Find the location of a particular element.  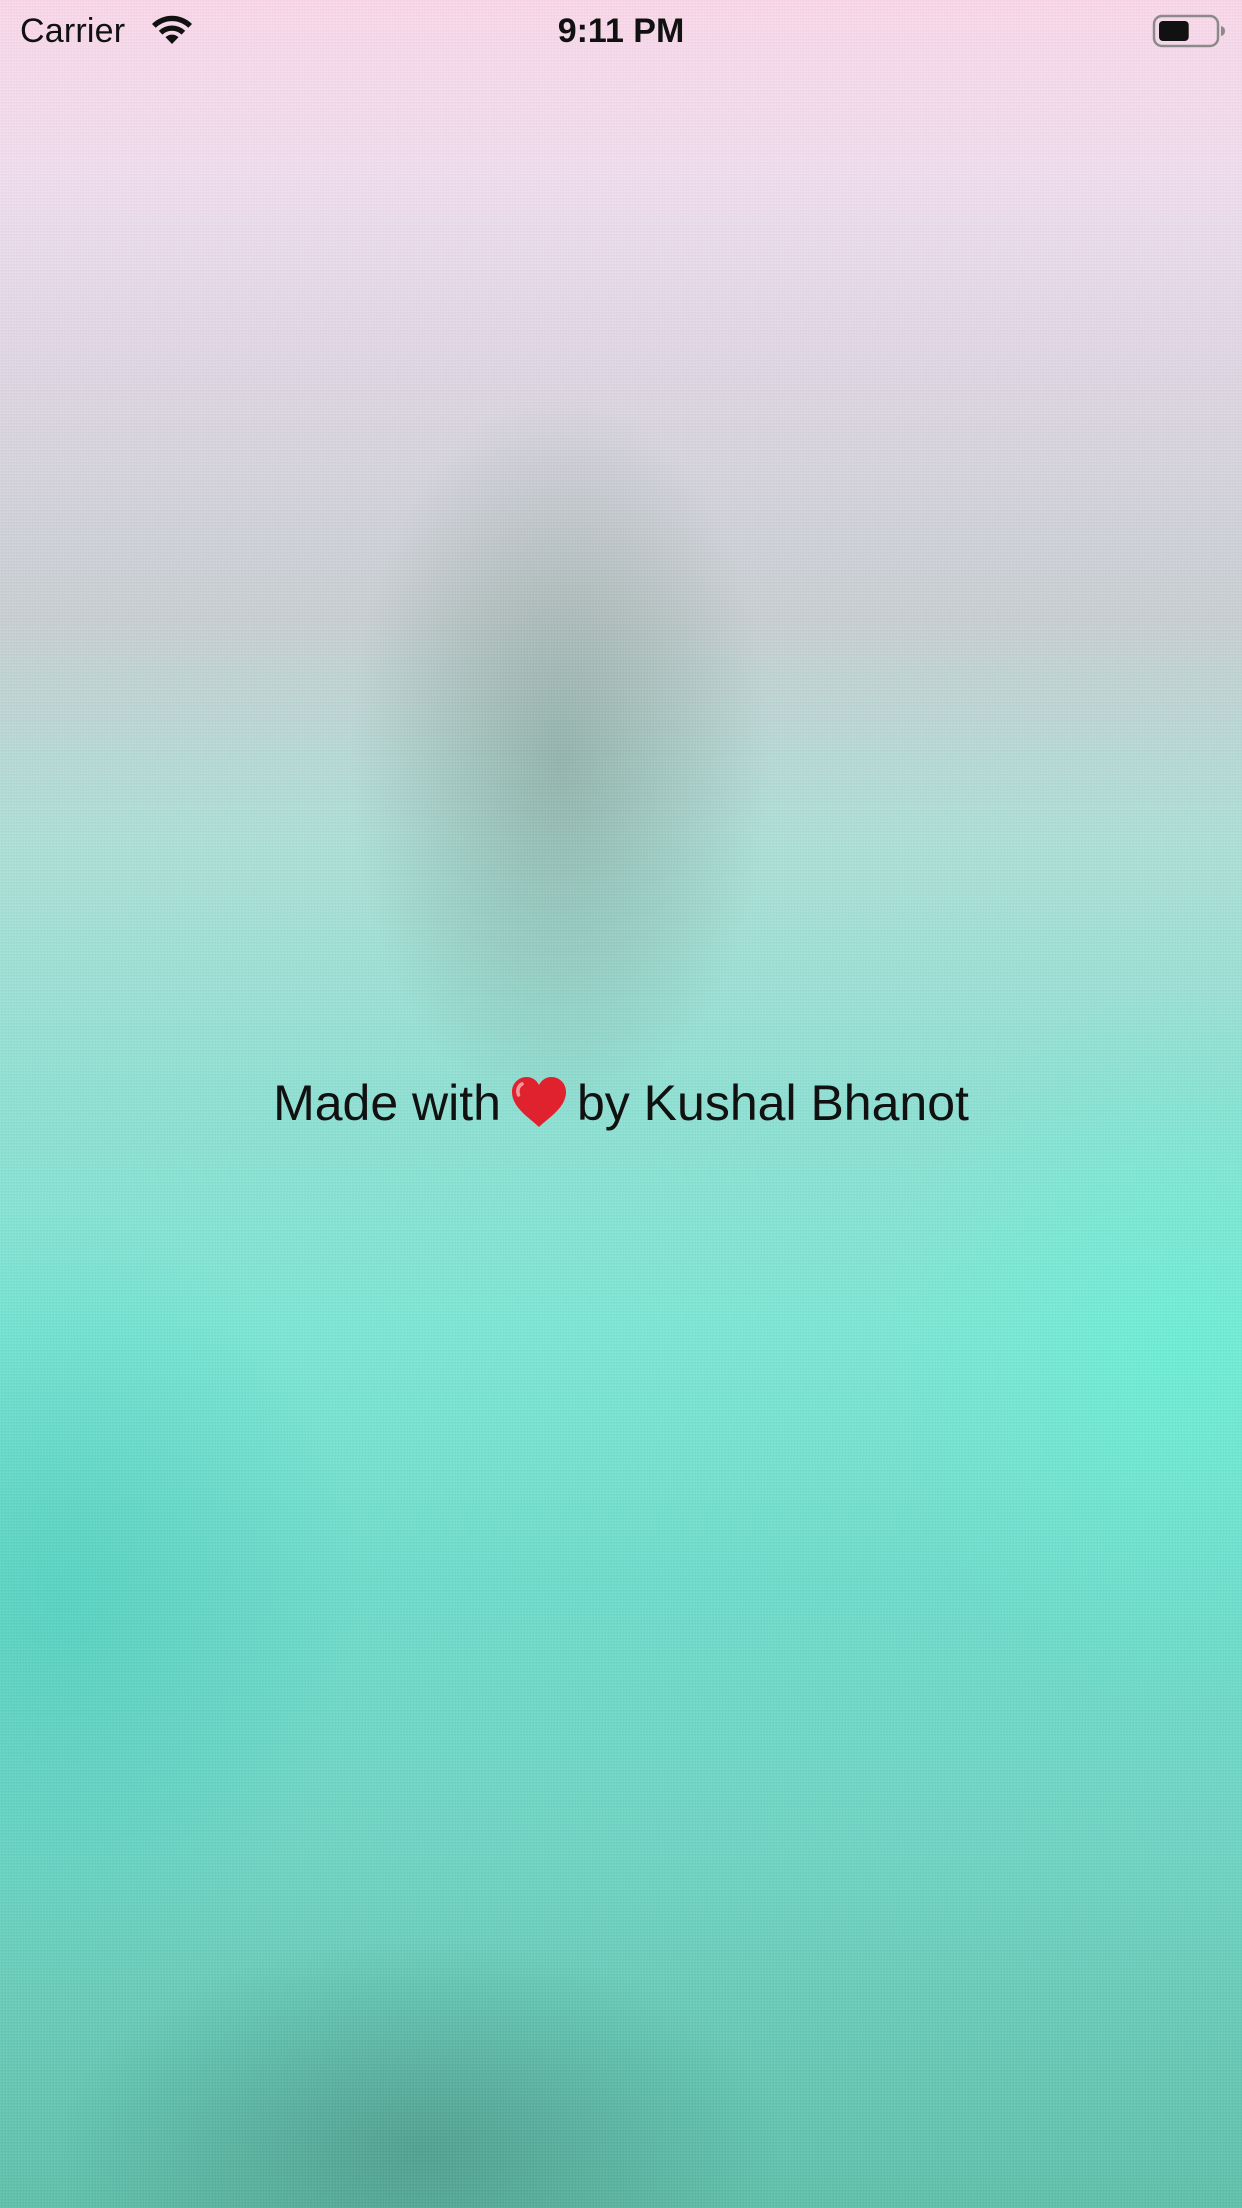

credit-text: Made with by Kushal Bhanot is located at coordinates (621, 1103).